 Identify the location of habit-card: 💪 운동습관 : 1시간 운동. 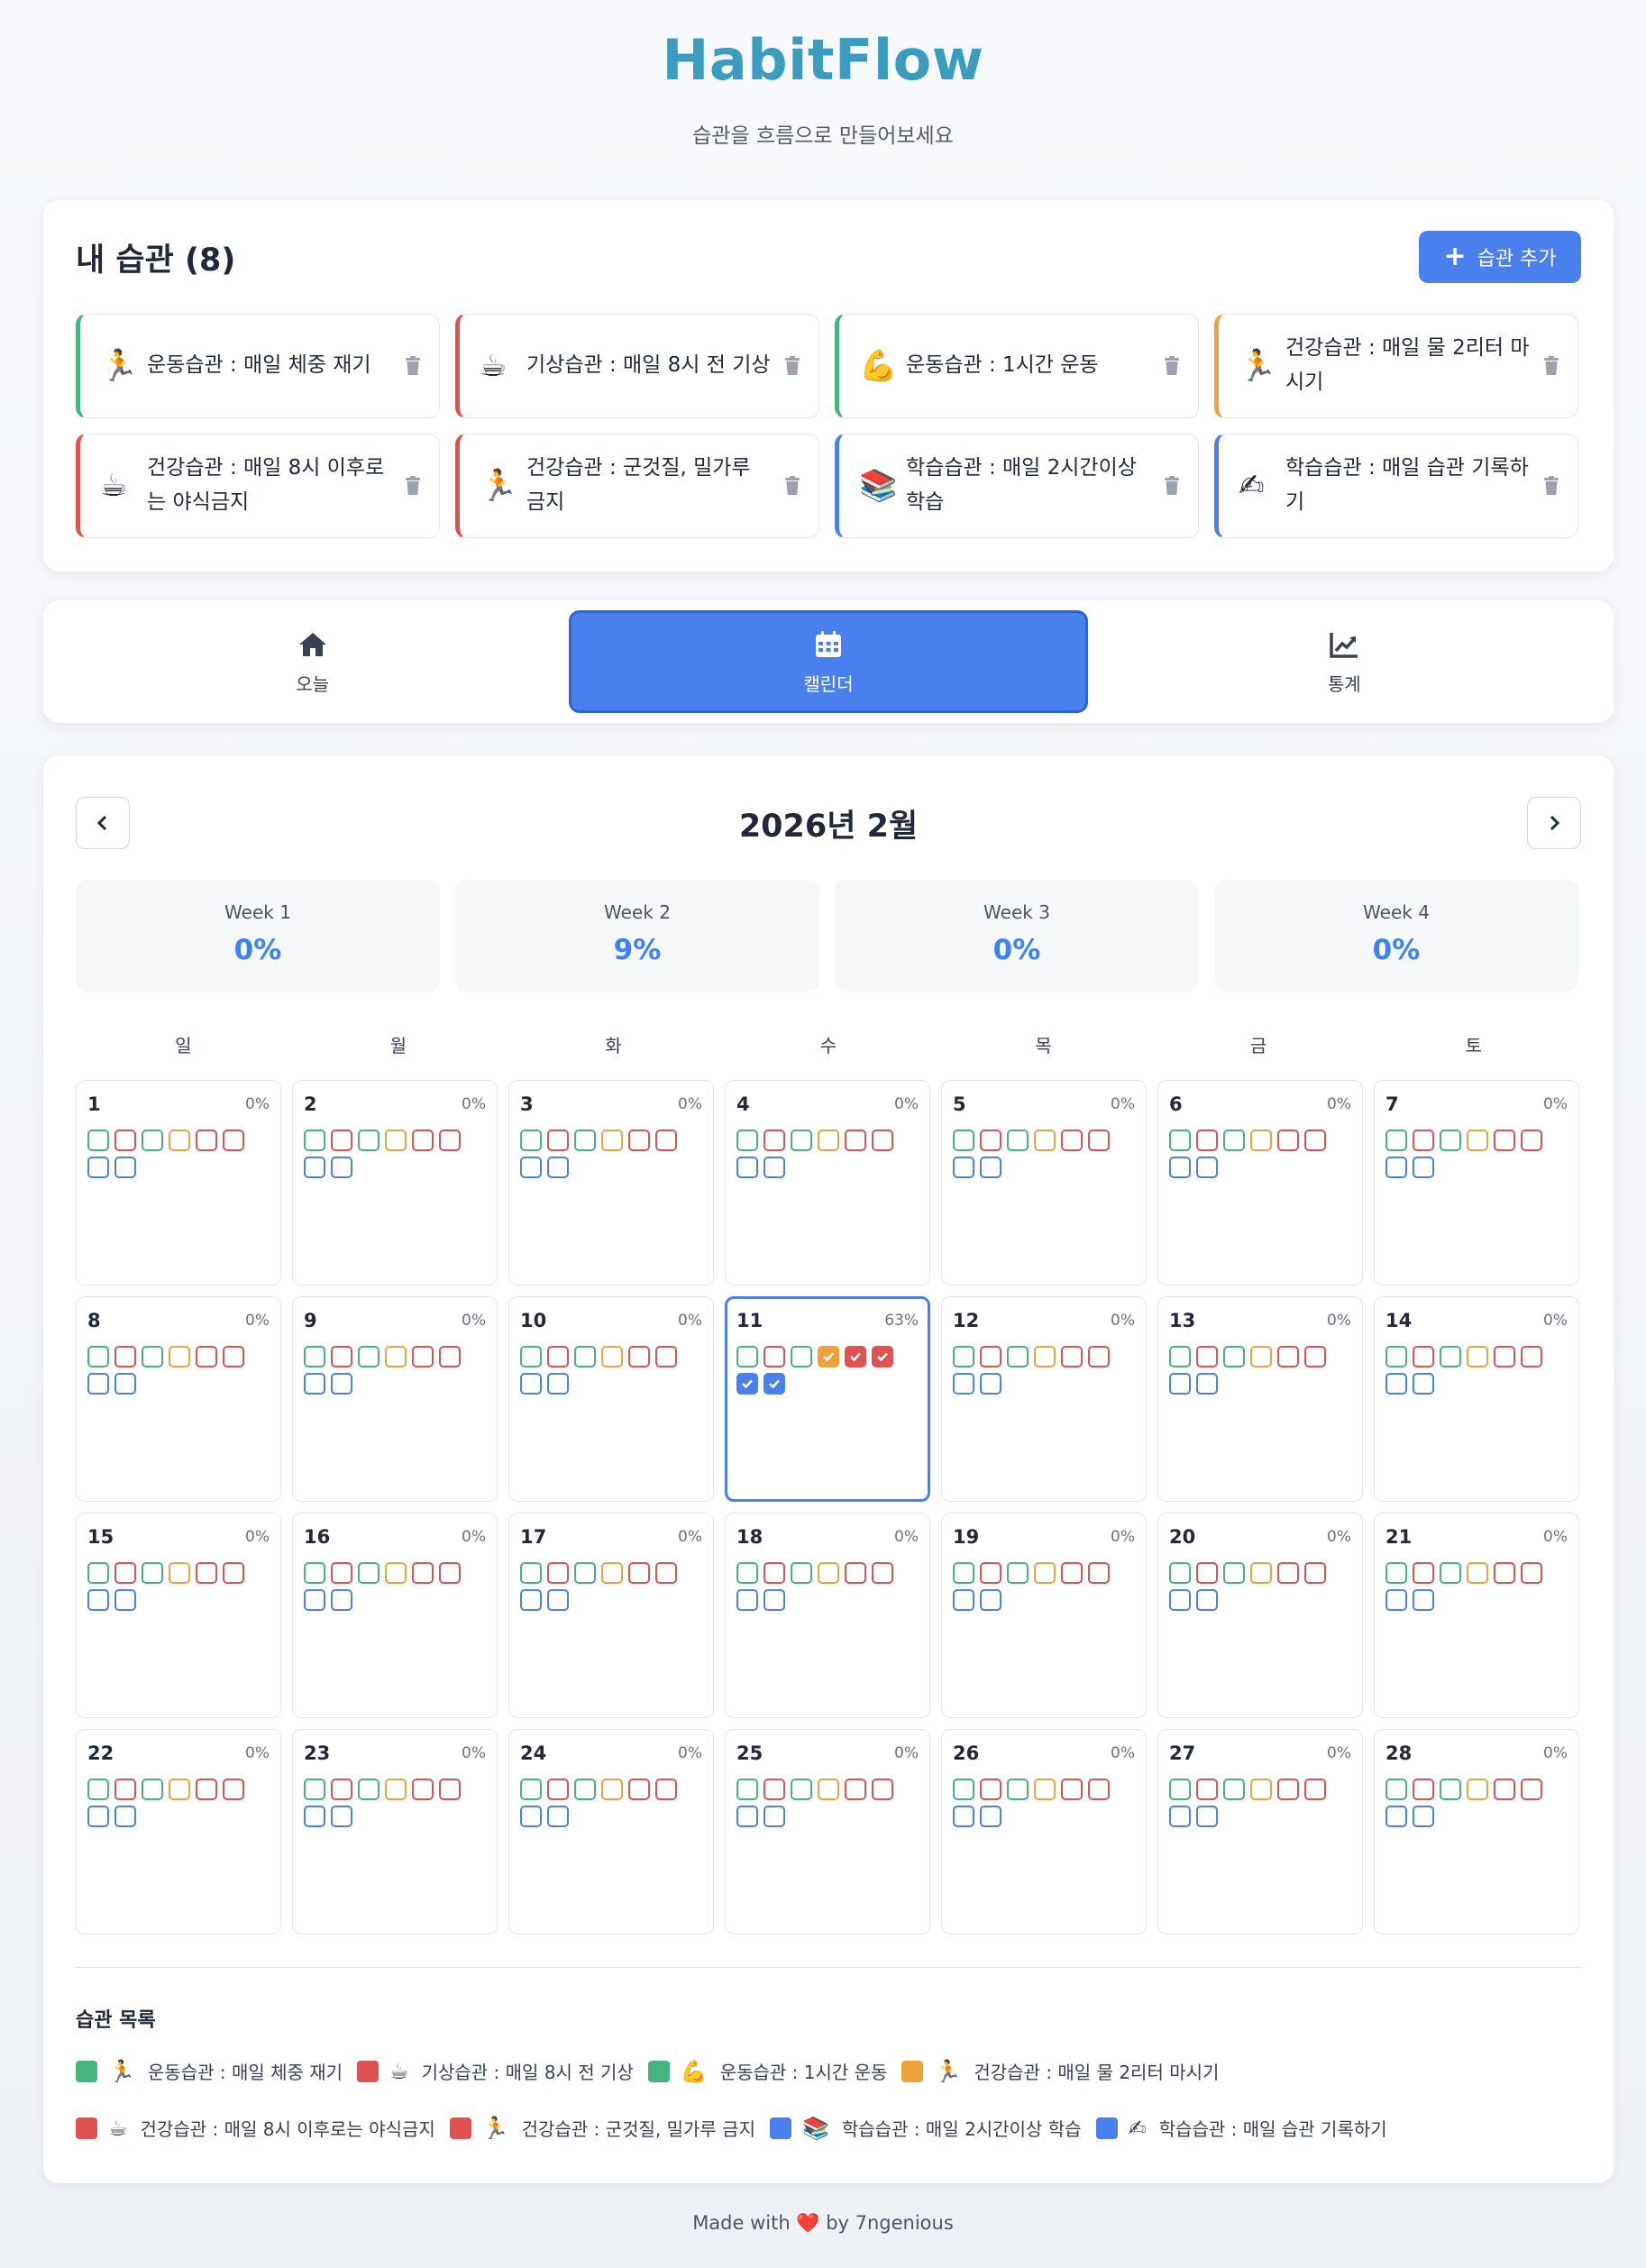
(1017, 366).